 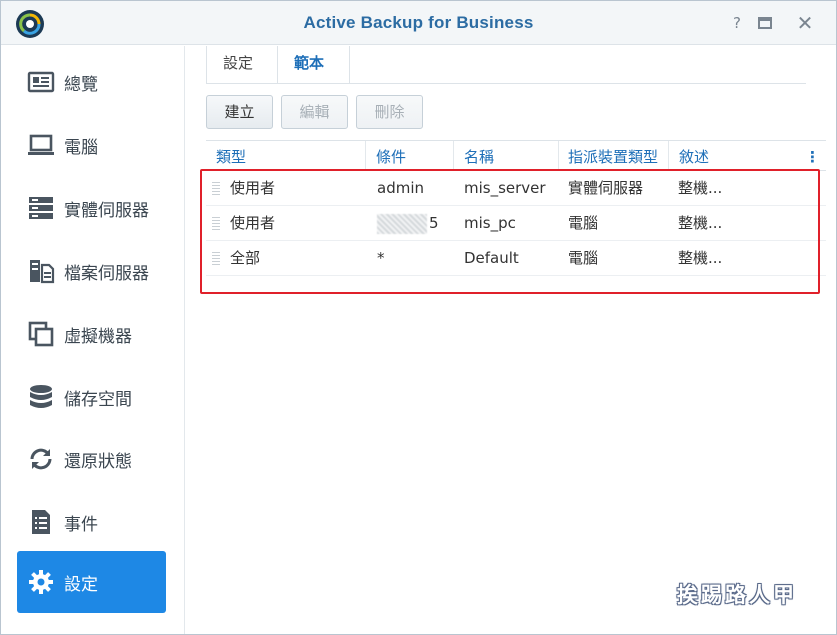 What do you see at coordinates (81, 524) in the screenshot?
I see `sidebar-item-label: 事件` at bounding box center [81, 524].